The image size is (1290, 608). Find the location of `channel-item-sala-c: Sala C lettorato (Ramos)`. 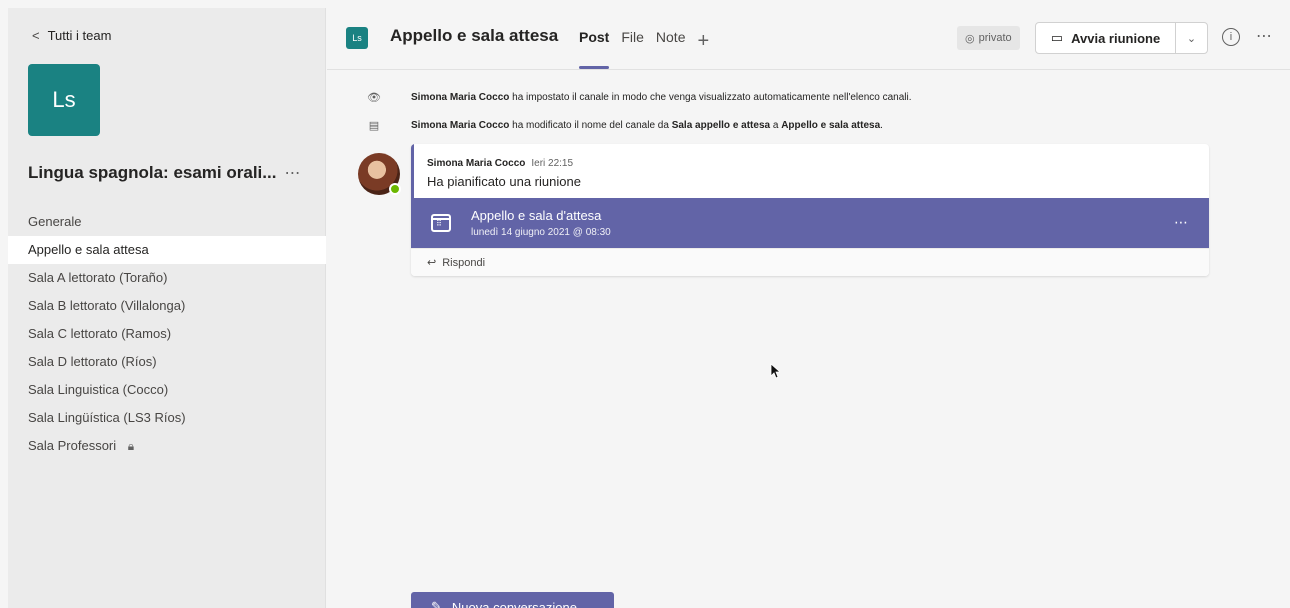

channel-item-sala-c: Sala C lettorato (Ramos) is located at coordinates (167, 334).